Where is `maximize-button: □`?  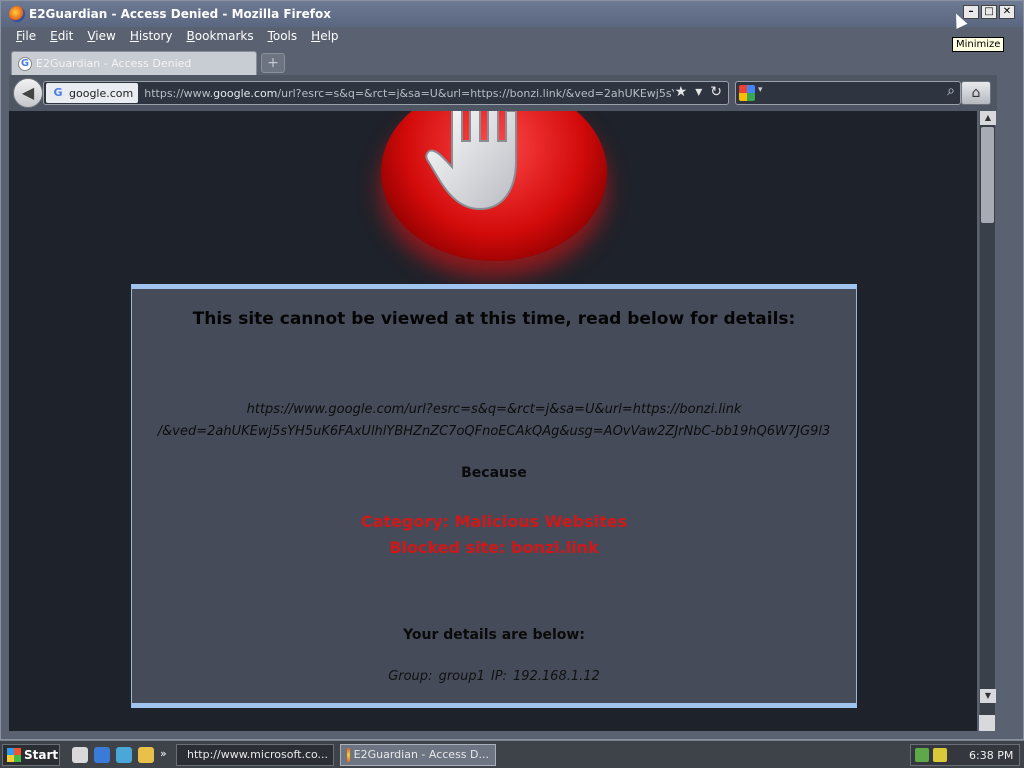
maximize-button: □ is located at coordinates (989, 12).